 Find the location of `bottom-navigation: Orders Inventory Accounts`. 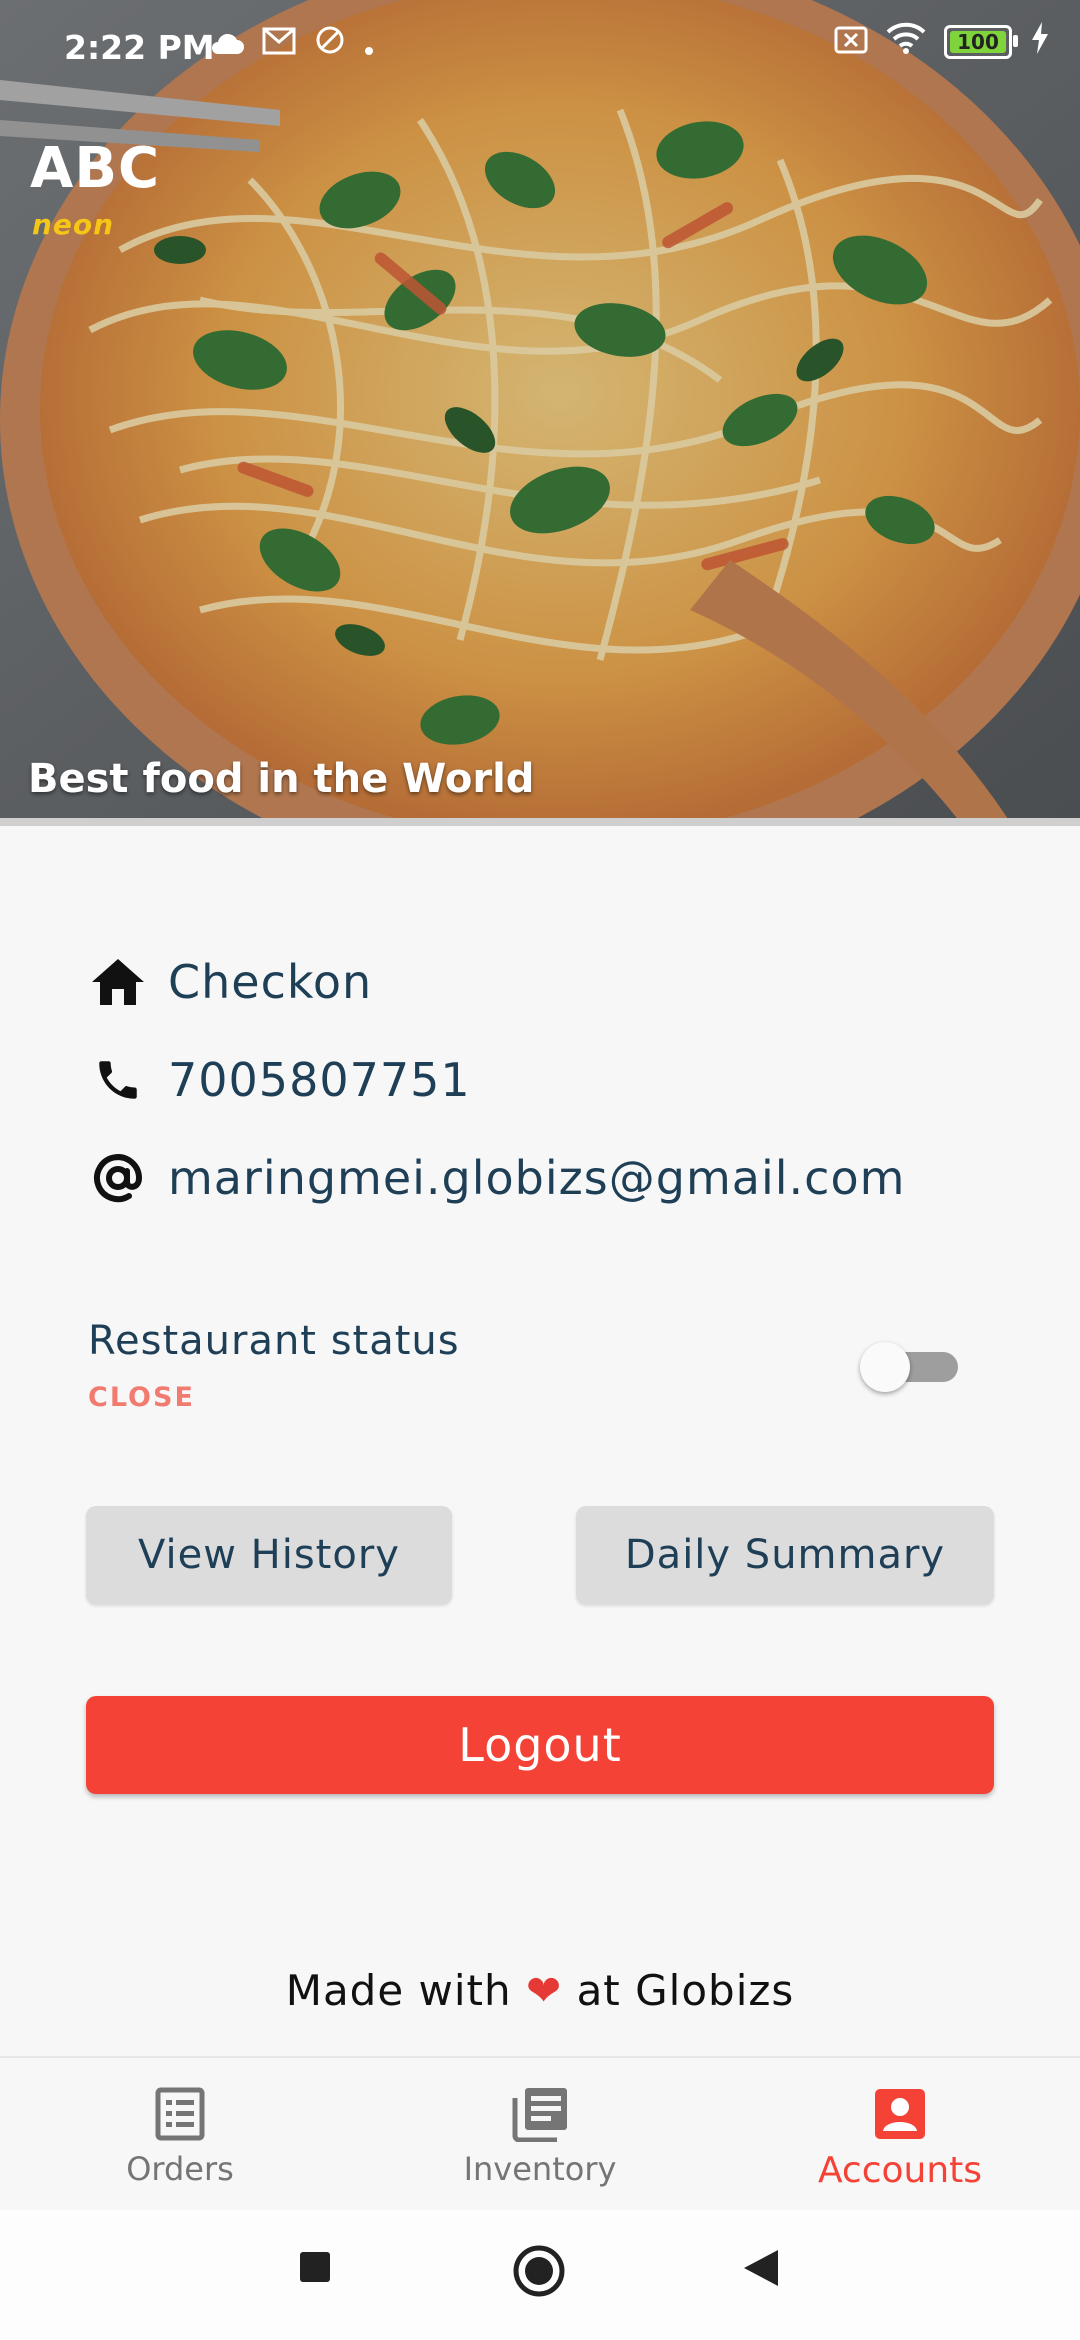

bottom-navigation: Orders Inventory Accounts is located at coordinates (540, 2134).